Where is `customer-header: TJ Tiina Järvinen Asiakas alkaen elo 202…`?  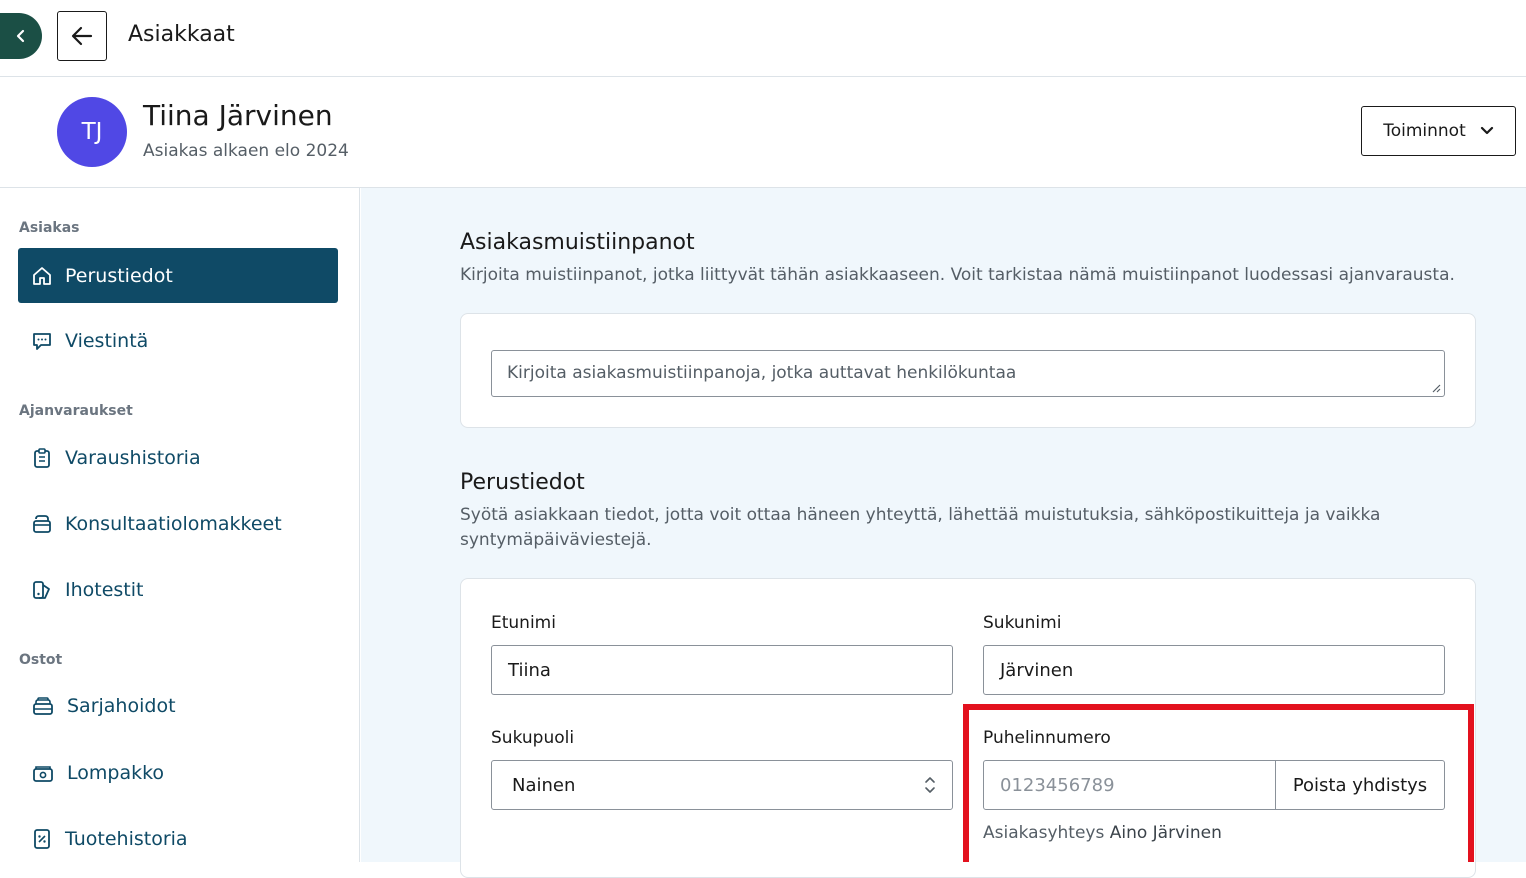
customer-header: TJ Tiina Järvinen Asiakas alkaen elo 202… is located at coordinates (763, 132).